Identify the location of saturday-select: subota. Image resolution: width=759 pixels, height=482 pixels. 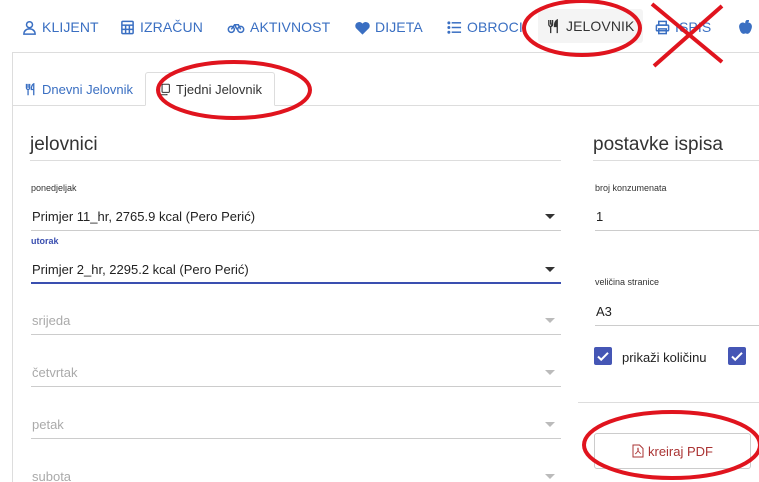
(296, 471).